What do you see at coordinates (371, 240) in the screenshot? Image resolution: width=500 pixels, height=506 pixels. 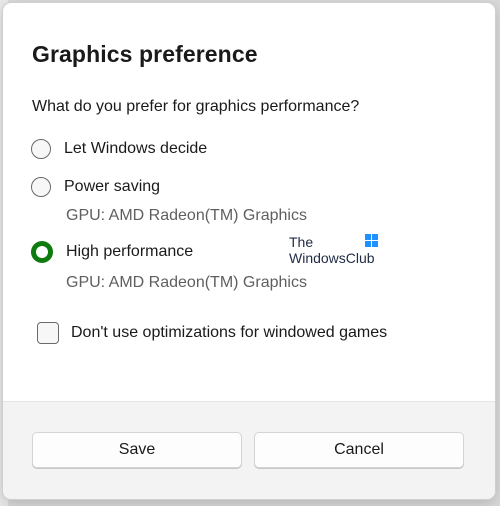 I see `windowsclub-logo-icon` at bounding box center [371, 240].